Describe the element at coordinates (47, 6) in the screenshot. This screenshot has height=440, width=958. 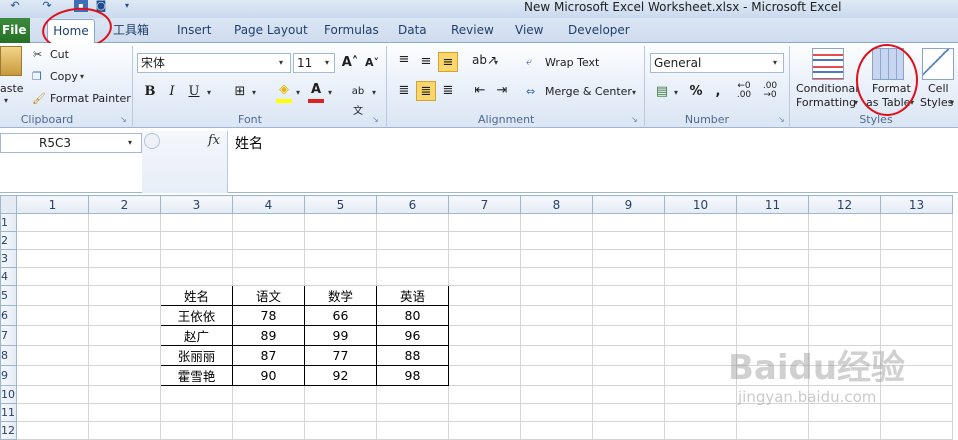
I see `redo-icon: ↷` at that location.